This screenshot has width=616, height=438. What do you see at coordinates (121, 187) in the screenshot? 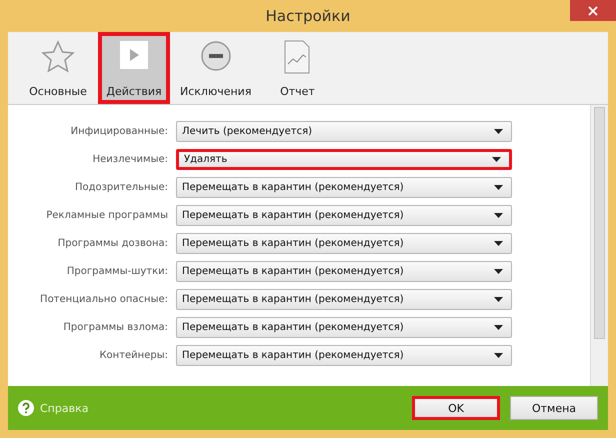
I see `field-label: Подозрительные:` at bounding box center [121, 187].